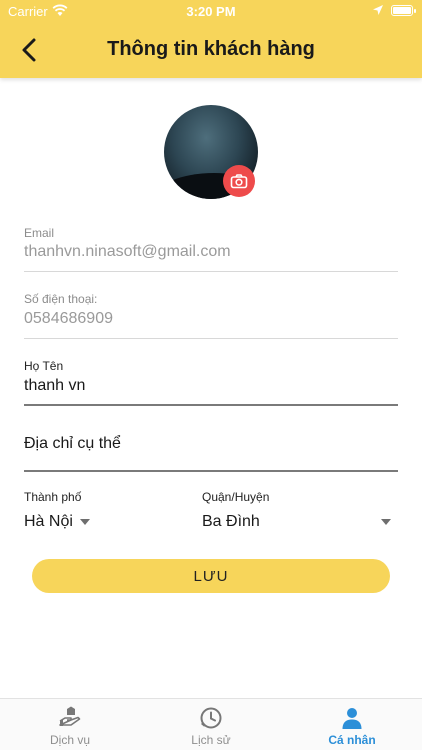  I want to click on tab-history: Lịch sử, so click(211, 724).